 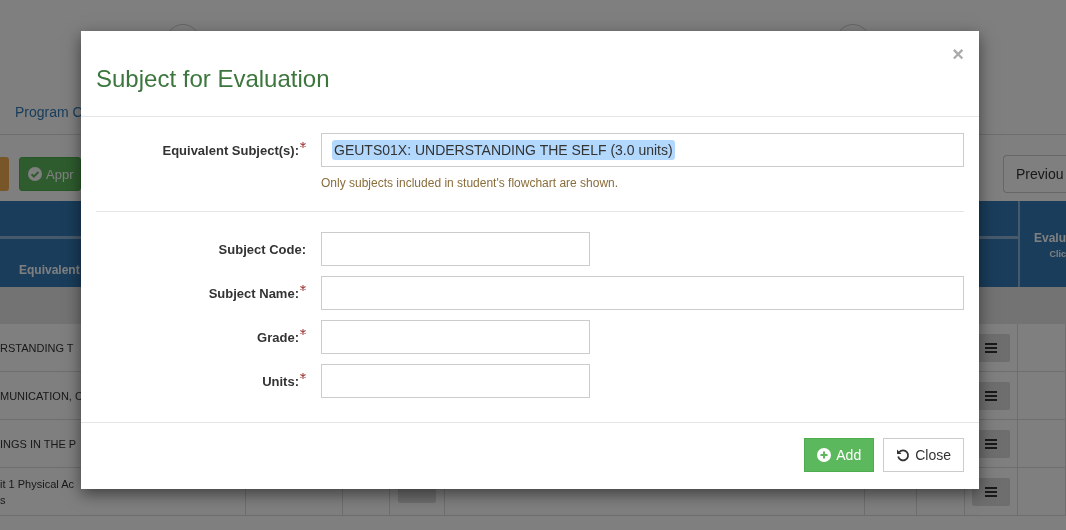 I want to click on column-hint: Clic, so click(x=1057, y=254).